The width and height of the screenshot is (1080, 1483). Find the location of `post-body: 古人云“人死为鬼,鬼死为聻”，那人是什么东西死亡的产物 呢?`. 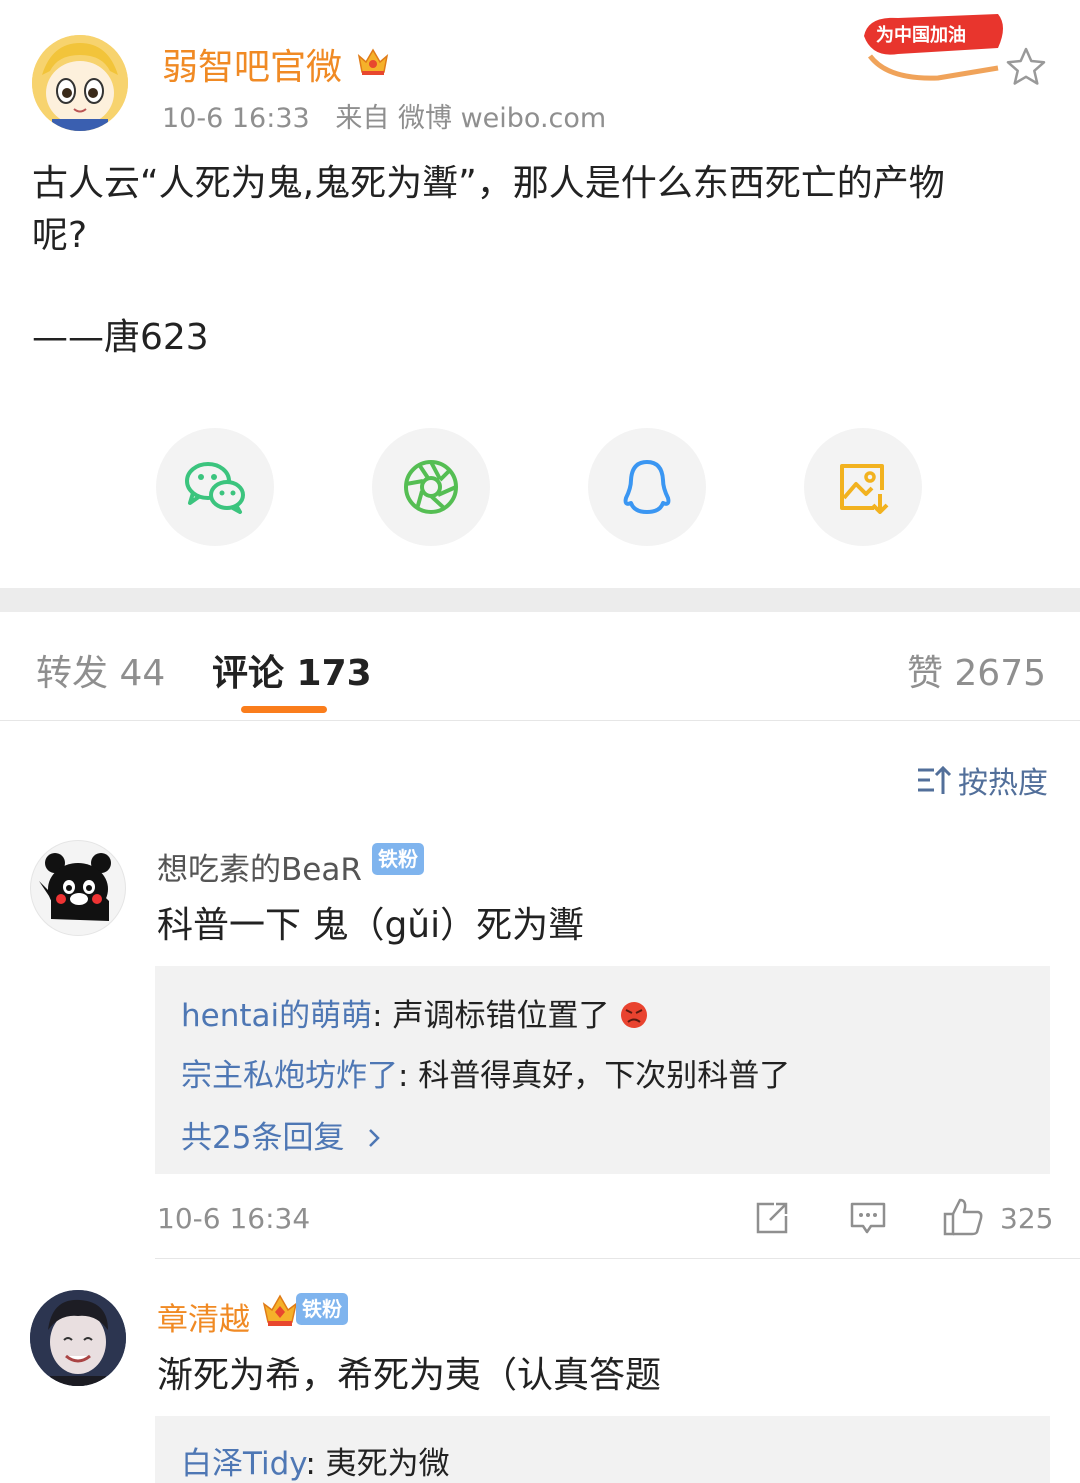

post-body: 古人云“人死为鬼,鬼死为聻”，那人是什么东西死亡的产物 呢? is located at coordinates (532, 210).